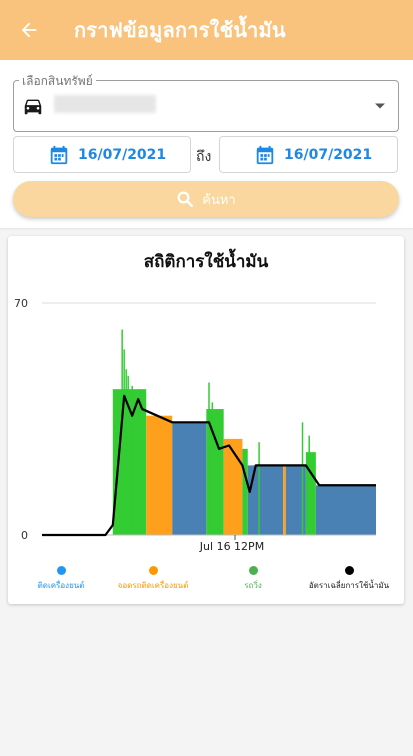  What do you see at coordinates (24, 535) in the screenshot?
I see `y-tick-label: 0` at bounding box center [24, 535].